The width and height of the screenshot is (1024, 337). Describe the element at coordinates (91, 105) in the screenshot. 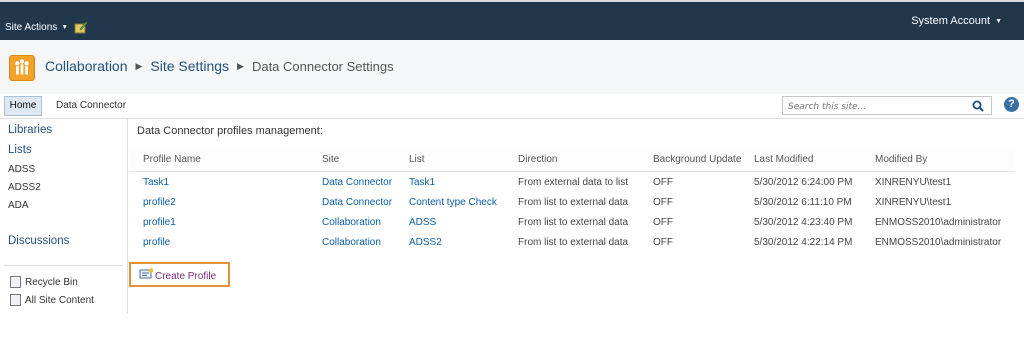

I see `tab-data-connector: Data Connector` at that location.